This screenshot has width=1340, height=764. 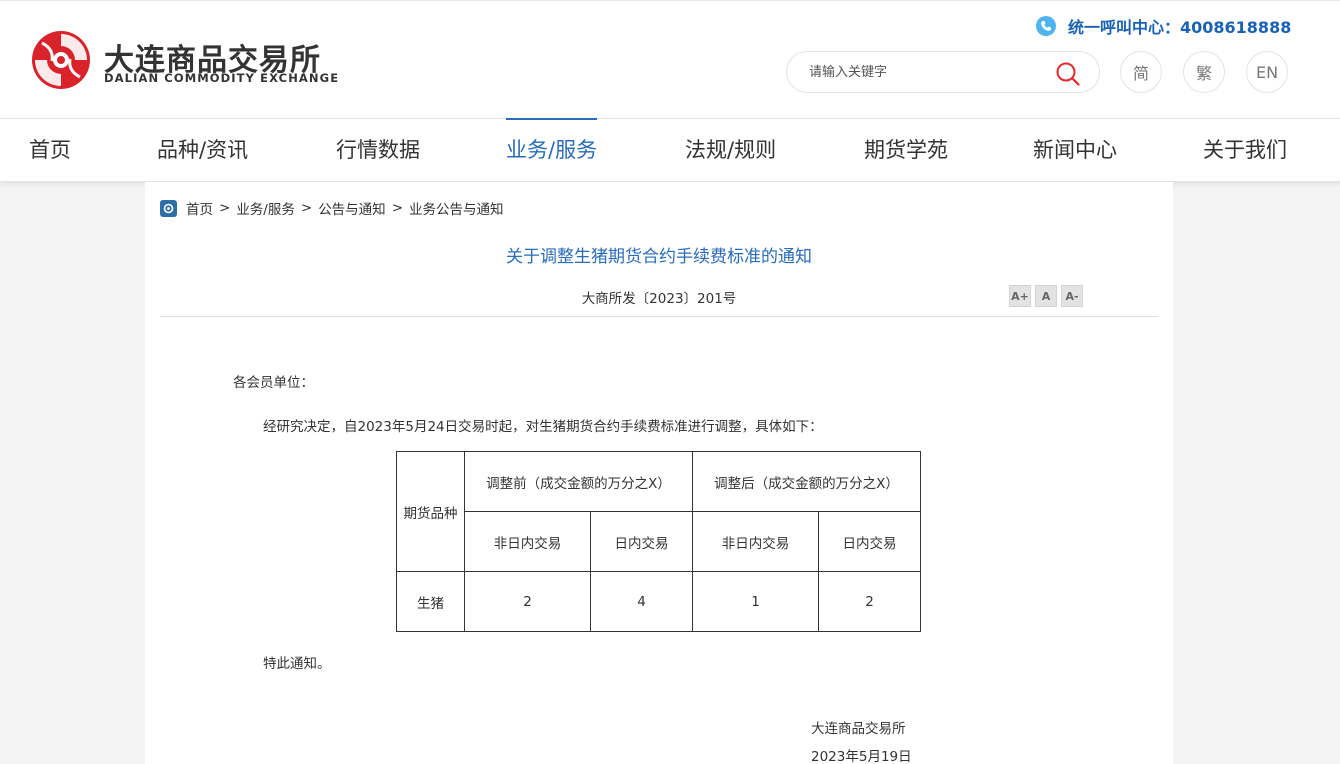 What do you see at coordinates (578, 481) in the screenshot?
I see `table-header-before: 调整前（成交金额的万分之X）` at bounding box center [578, 481].